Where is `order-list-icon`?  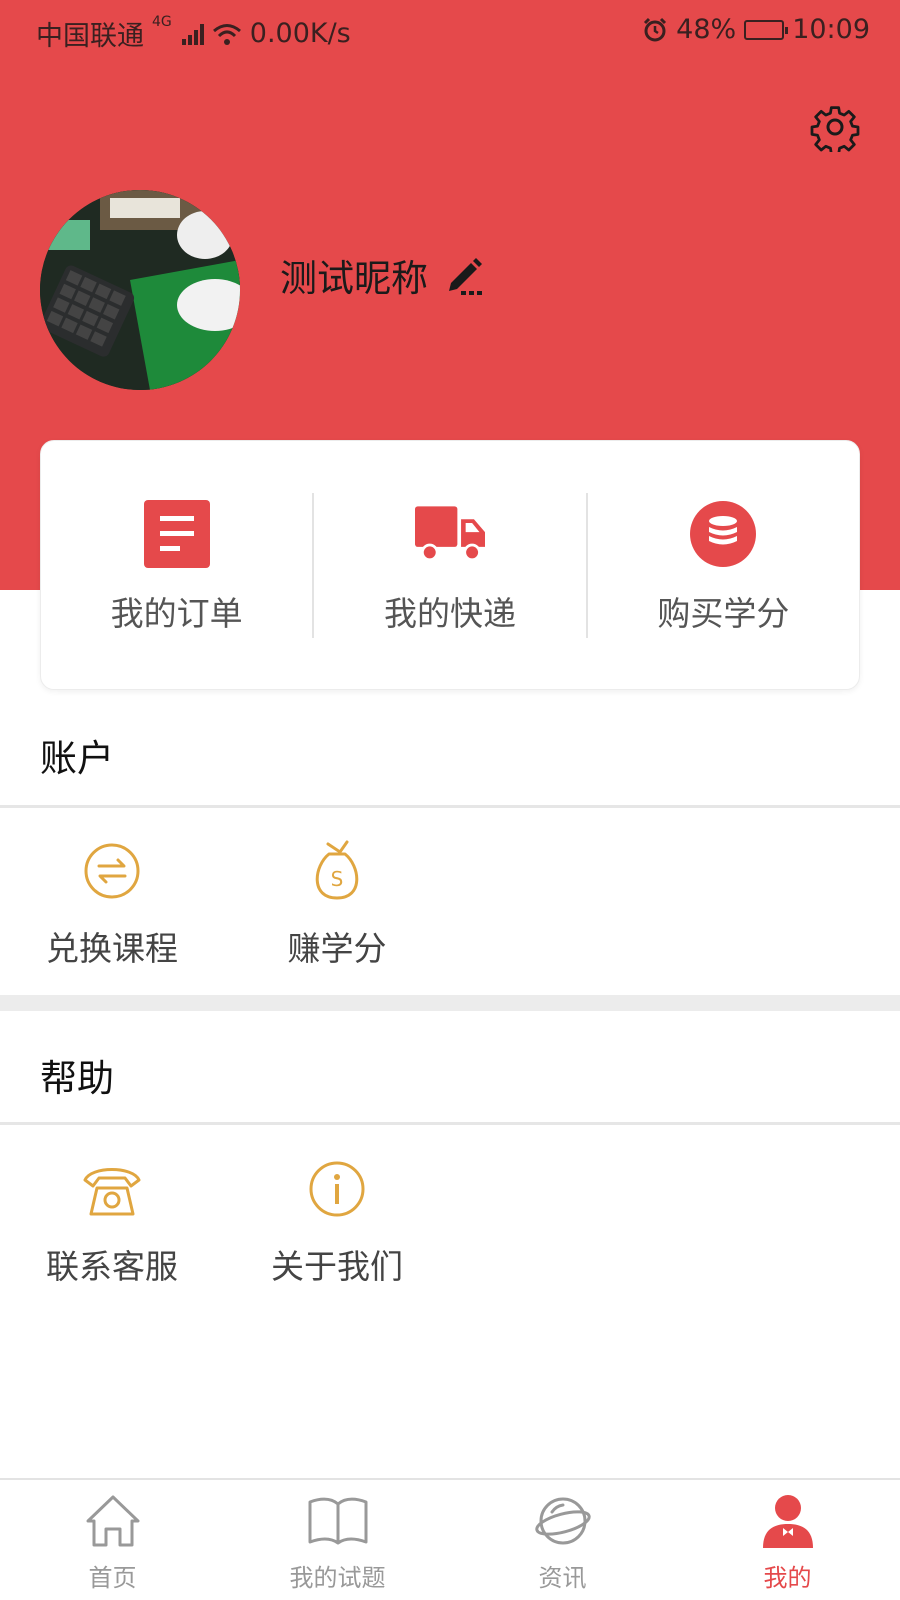 order-list-icon is located at coordinates (177, 534).